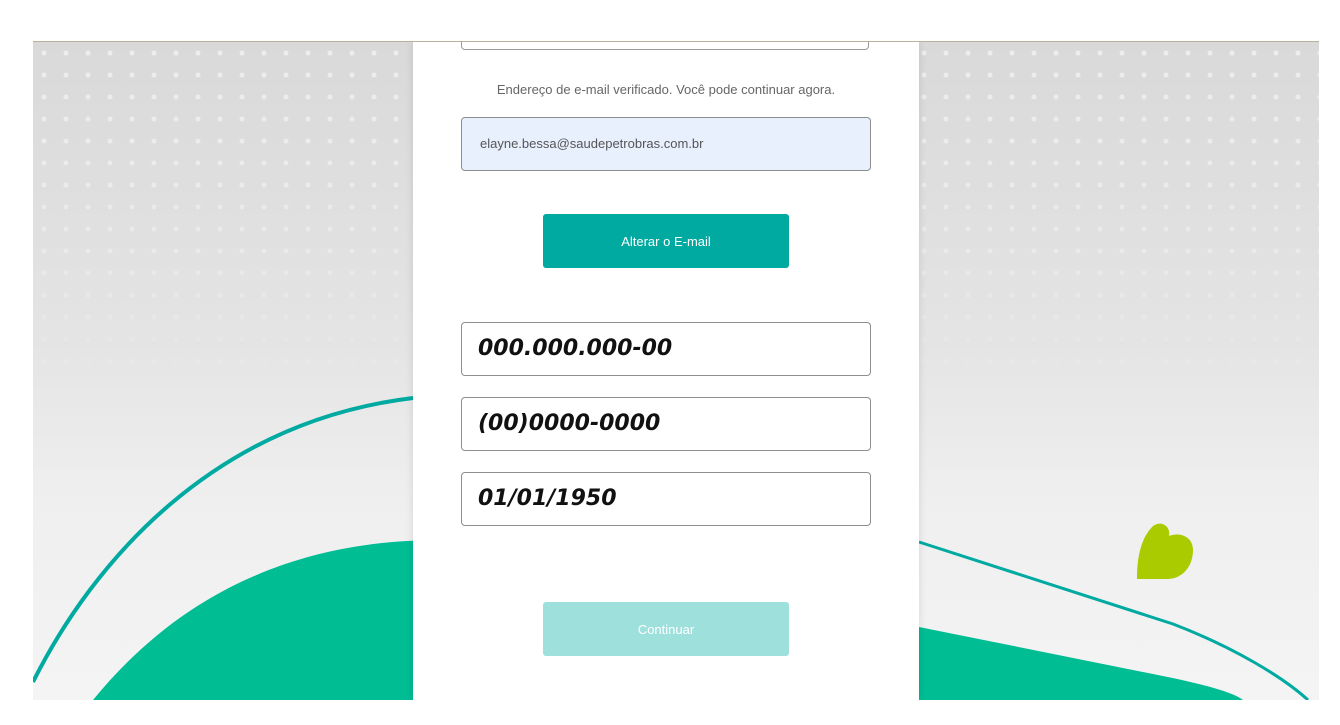 This screenshot has width=1340, height=725. I want to click on phone-field: (00)0000-0000, so click(666, 424).